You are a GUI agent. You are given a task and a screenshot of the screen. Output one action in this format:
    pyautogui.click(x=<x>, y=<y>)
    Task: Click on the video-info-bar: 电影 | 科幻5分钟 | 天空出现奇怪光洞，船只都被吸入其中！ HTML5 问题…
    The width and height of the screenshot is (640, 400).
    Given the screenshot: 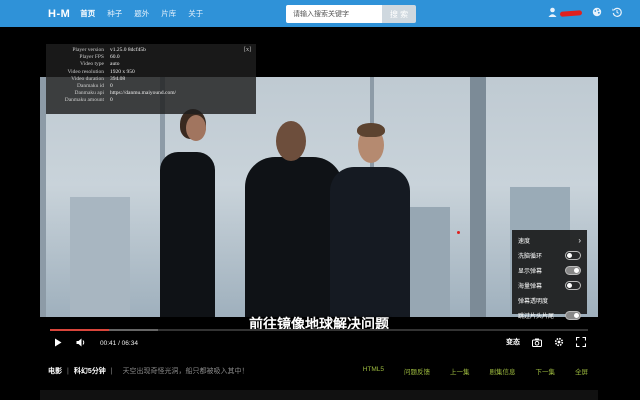 What is the action you would take?
    pyautogui.click(x=319, y=371)
    